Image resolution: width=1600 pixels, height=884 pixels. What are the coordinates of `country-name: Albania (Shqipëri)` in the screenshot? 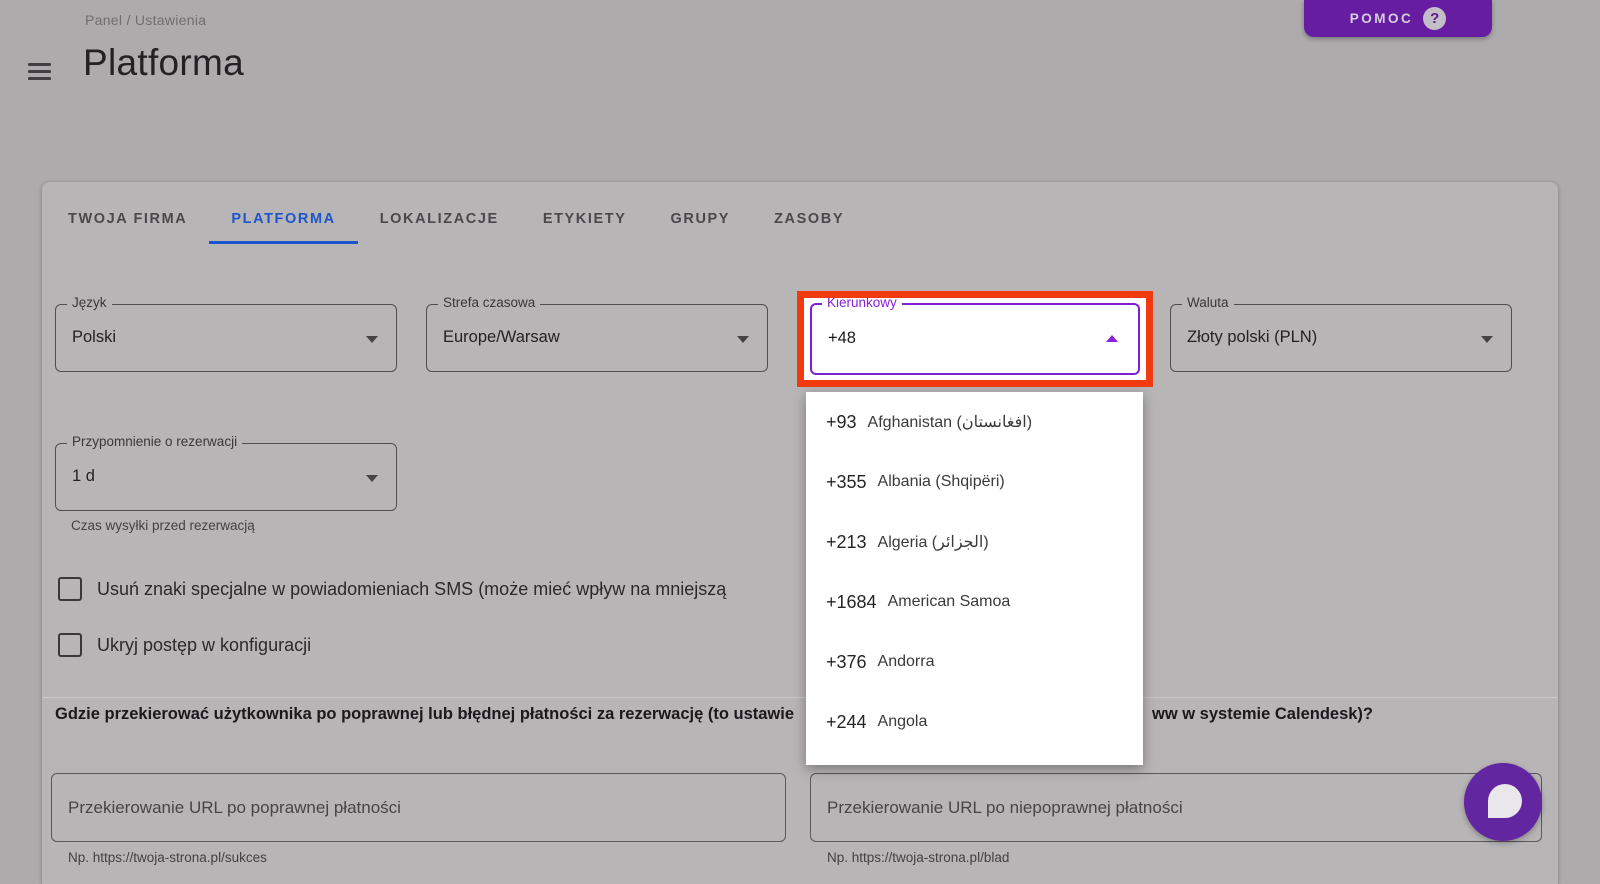 It's located at (941, 481).